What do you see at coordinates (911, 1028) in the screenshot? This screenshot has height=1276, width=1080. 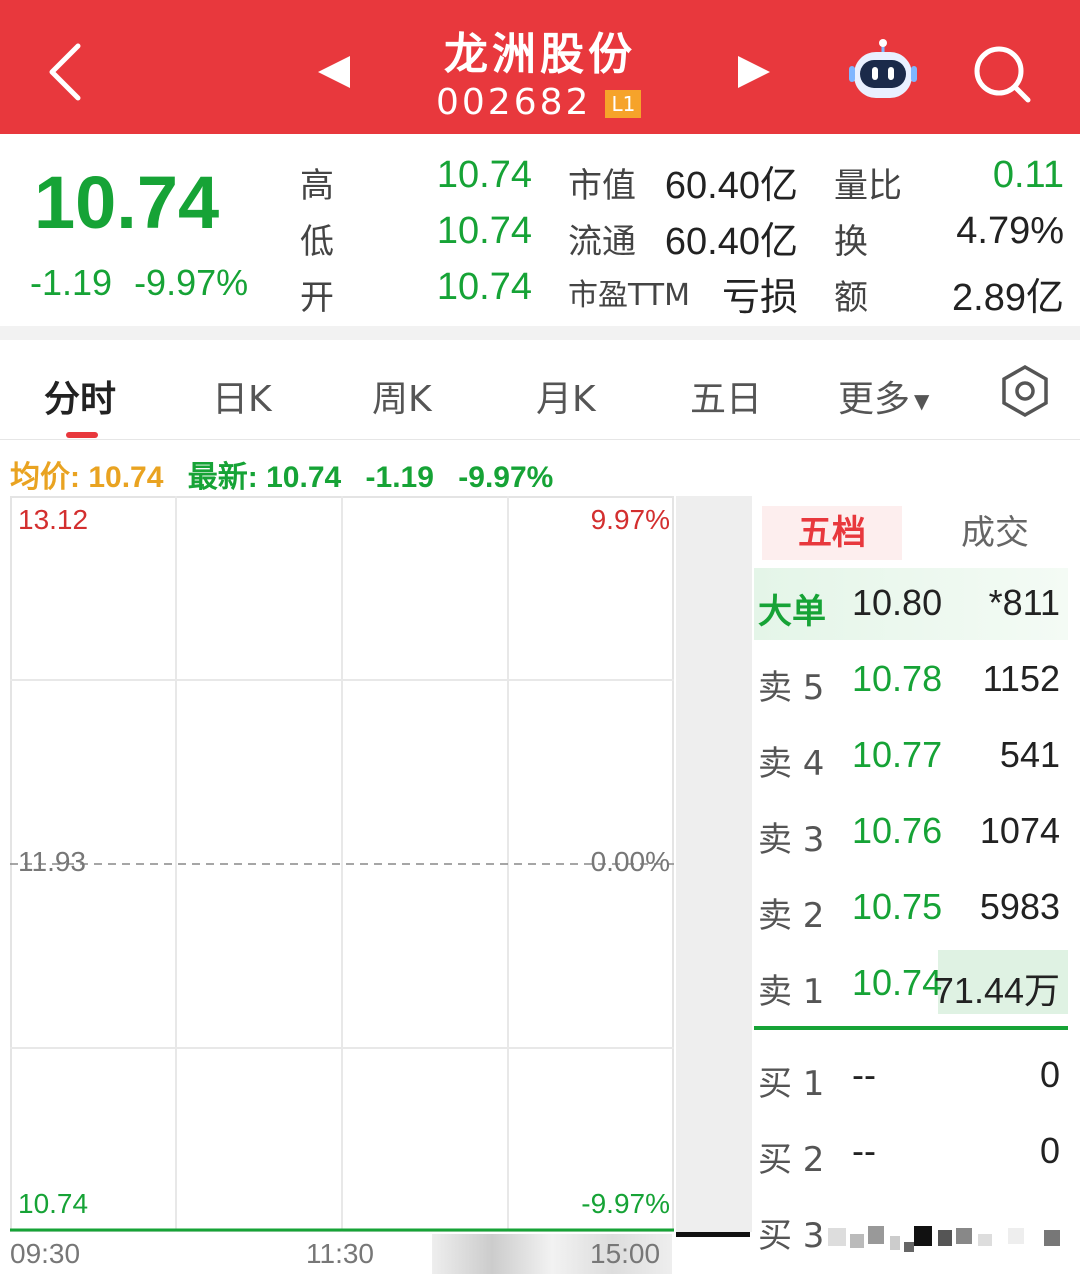 I see `ask-bid-separator` at bounding box center [911, 1028].